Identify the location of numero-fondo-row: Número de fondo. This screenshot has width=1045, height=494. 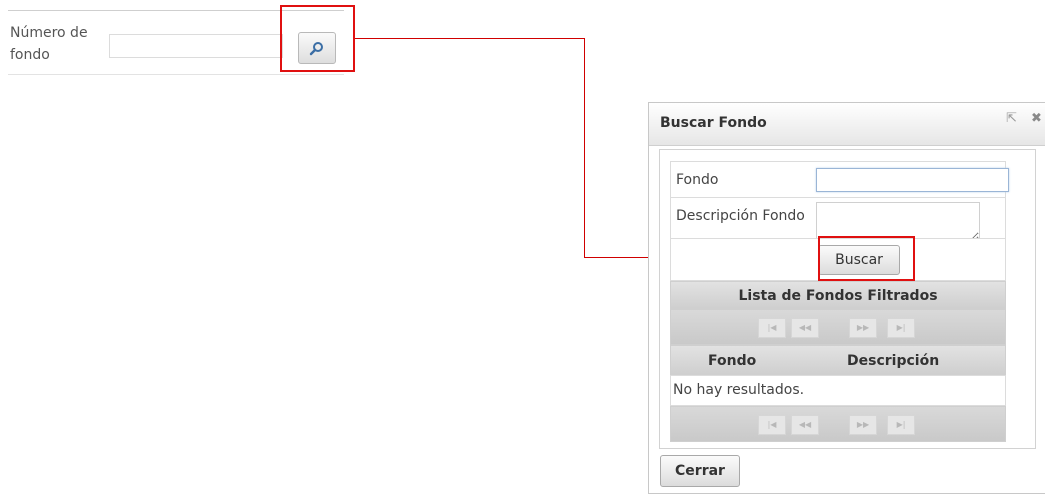
(176, 46).